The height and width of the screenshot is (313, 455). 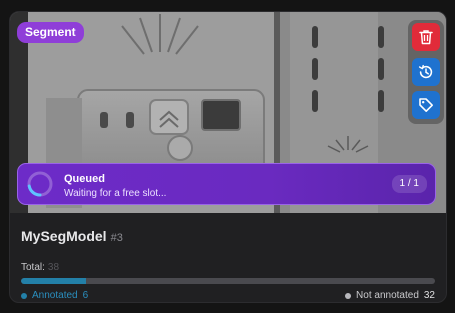 What do you see at coordinates (84, 179) in the screenshot?
I see `queue-status-title: Queued` at bounding box center [84, 179].